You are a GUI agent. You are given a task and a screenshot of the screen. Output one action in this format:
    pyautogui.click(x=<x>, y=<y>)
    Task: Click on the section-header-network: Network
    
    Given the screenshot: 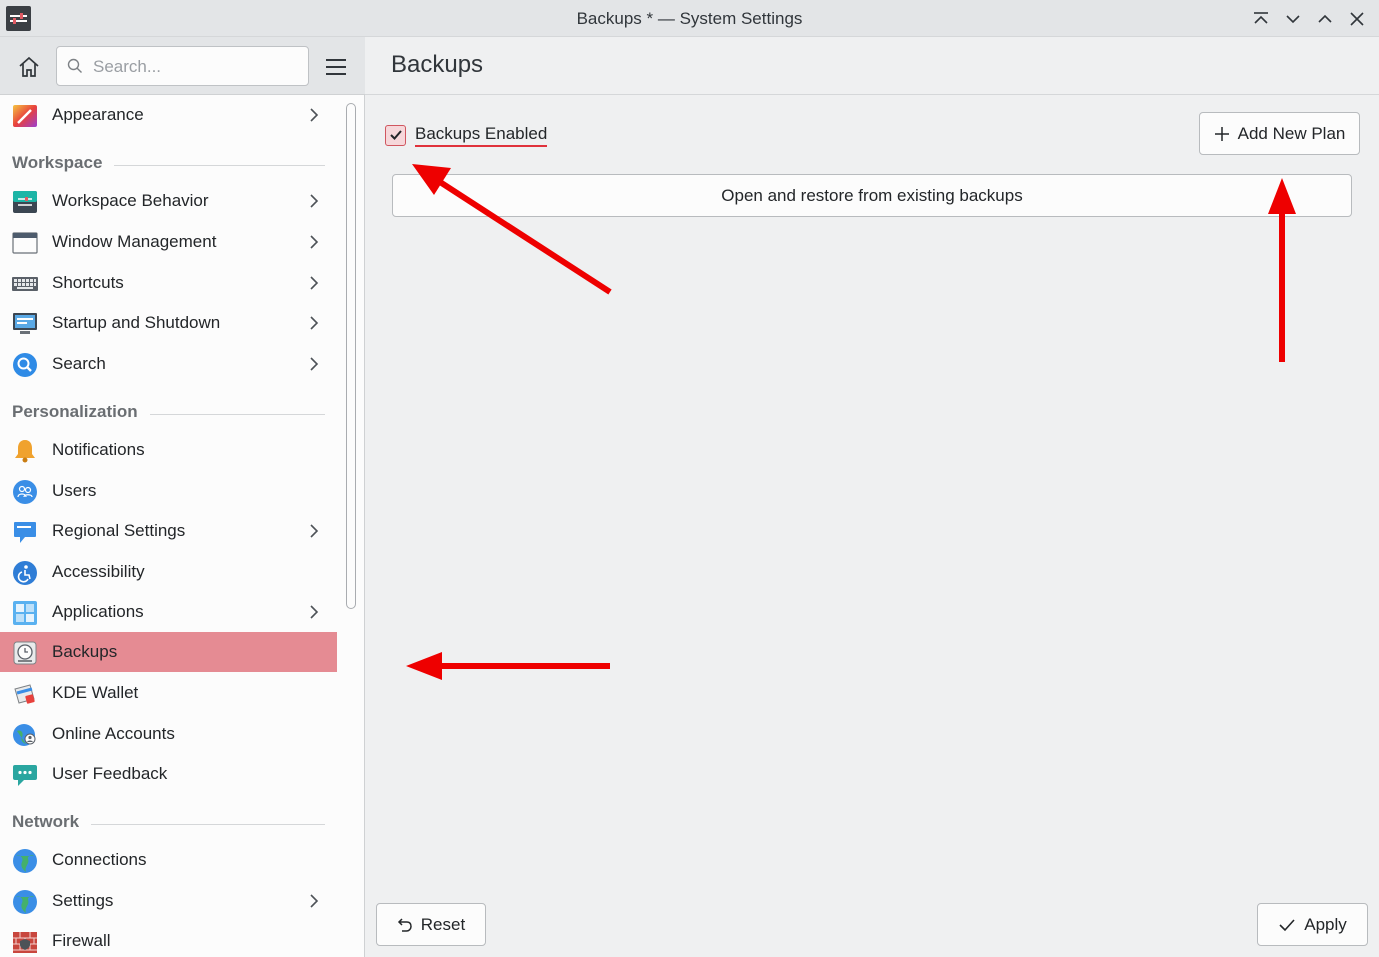 What is the action you would take?
    pyautogui.click(x=168, y=822)
    